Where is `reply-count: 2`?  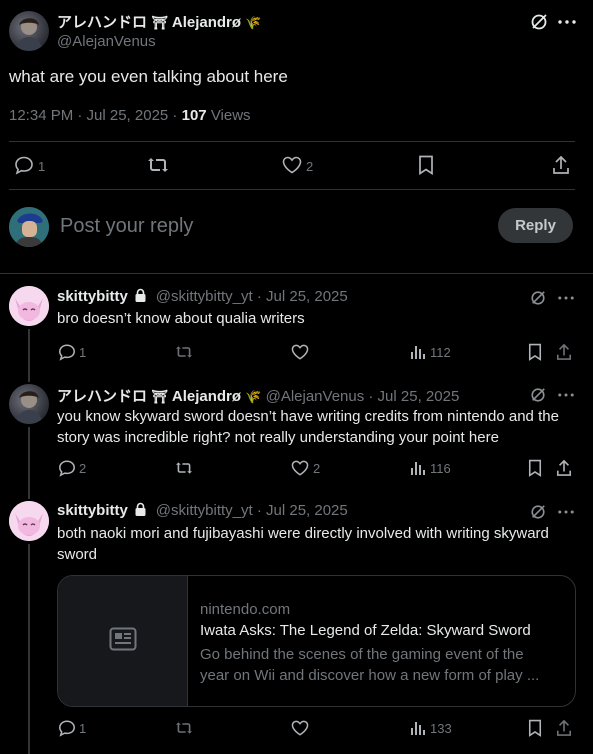 reply-count: 2 is located at coordinates (83, 468).